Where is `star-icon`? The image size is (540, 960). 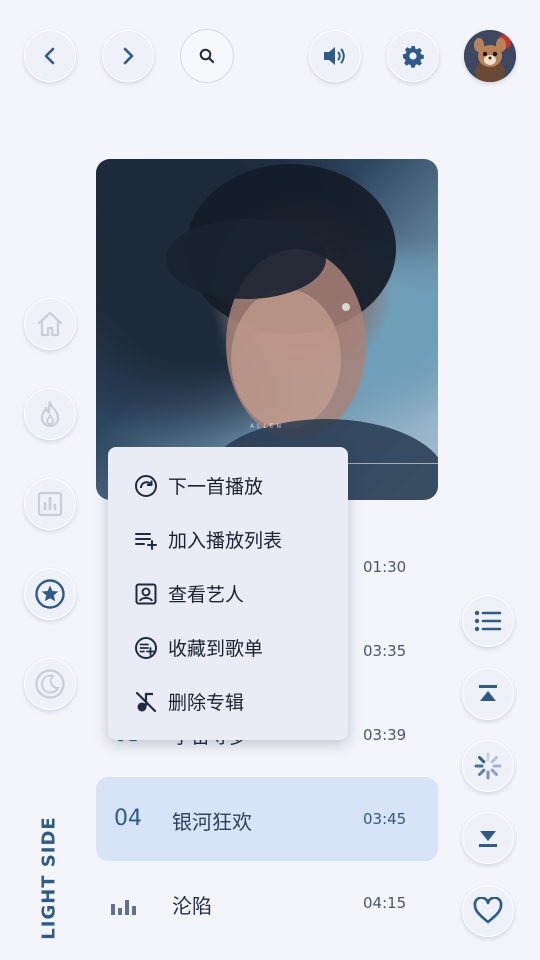 star-icon is located at coordinates (50, 594).